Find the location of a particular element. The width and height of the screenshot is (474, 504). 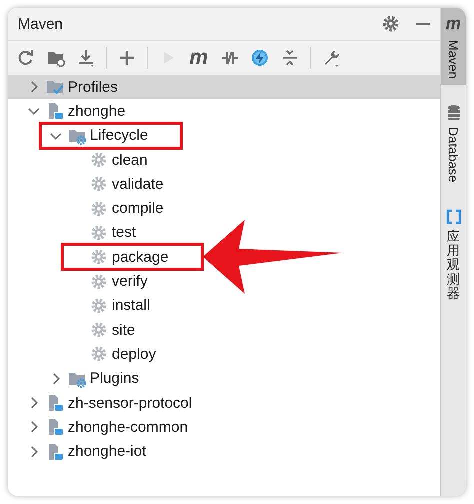

tree-item-label: deploy is located at coordinates (134, 354).